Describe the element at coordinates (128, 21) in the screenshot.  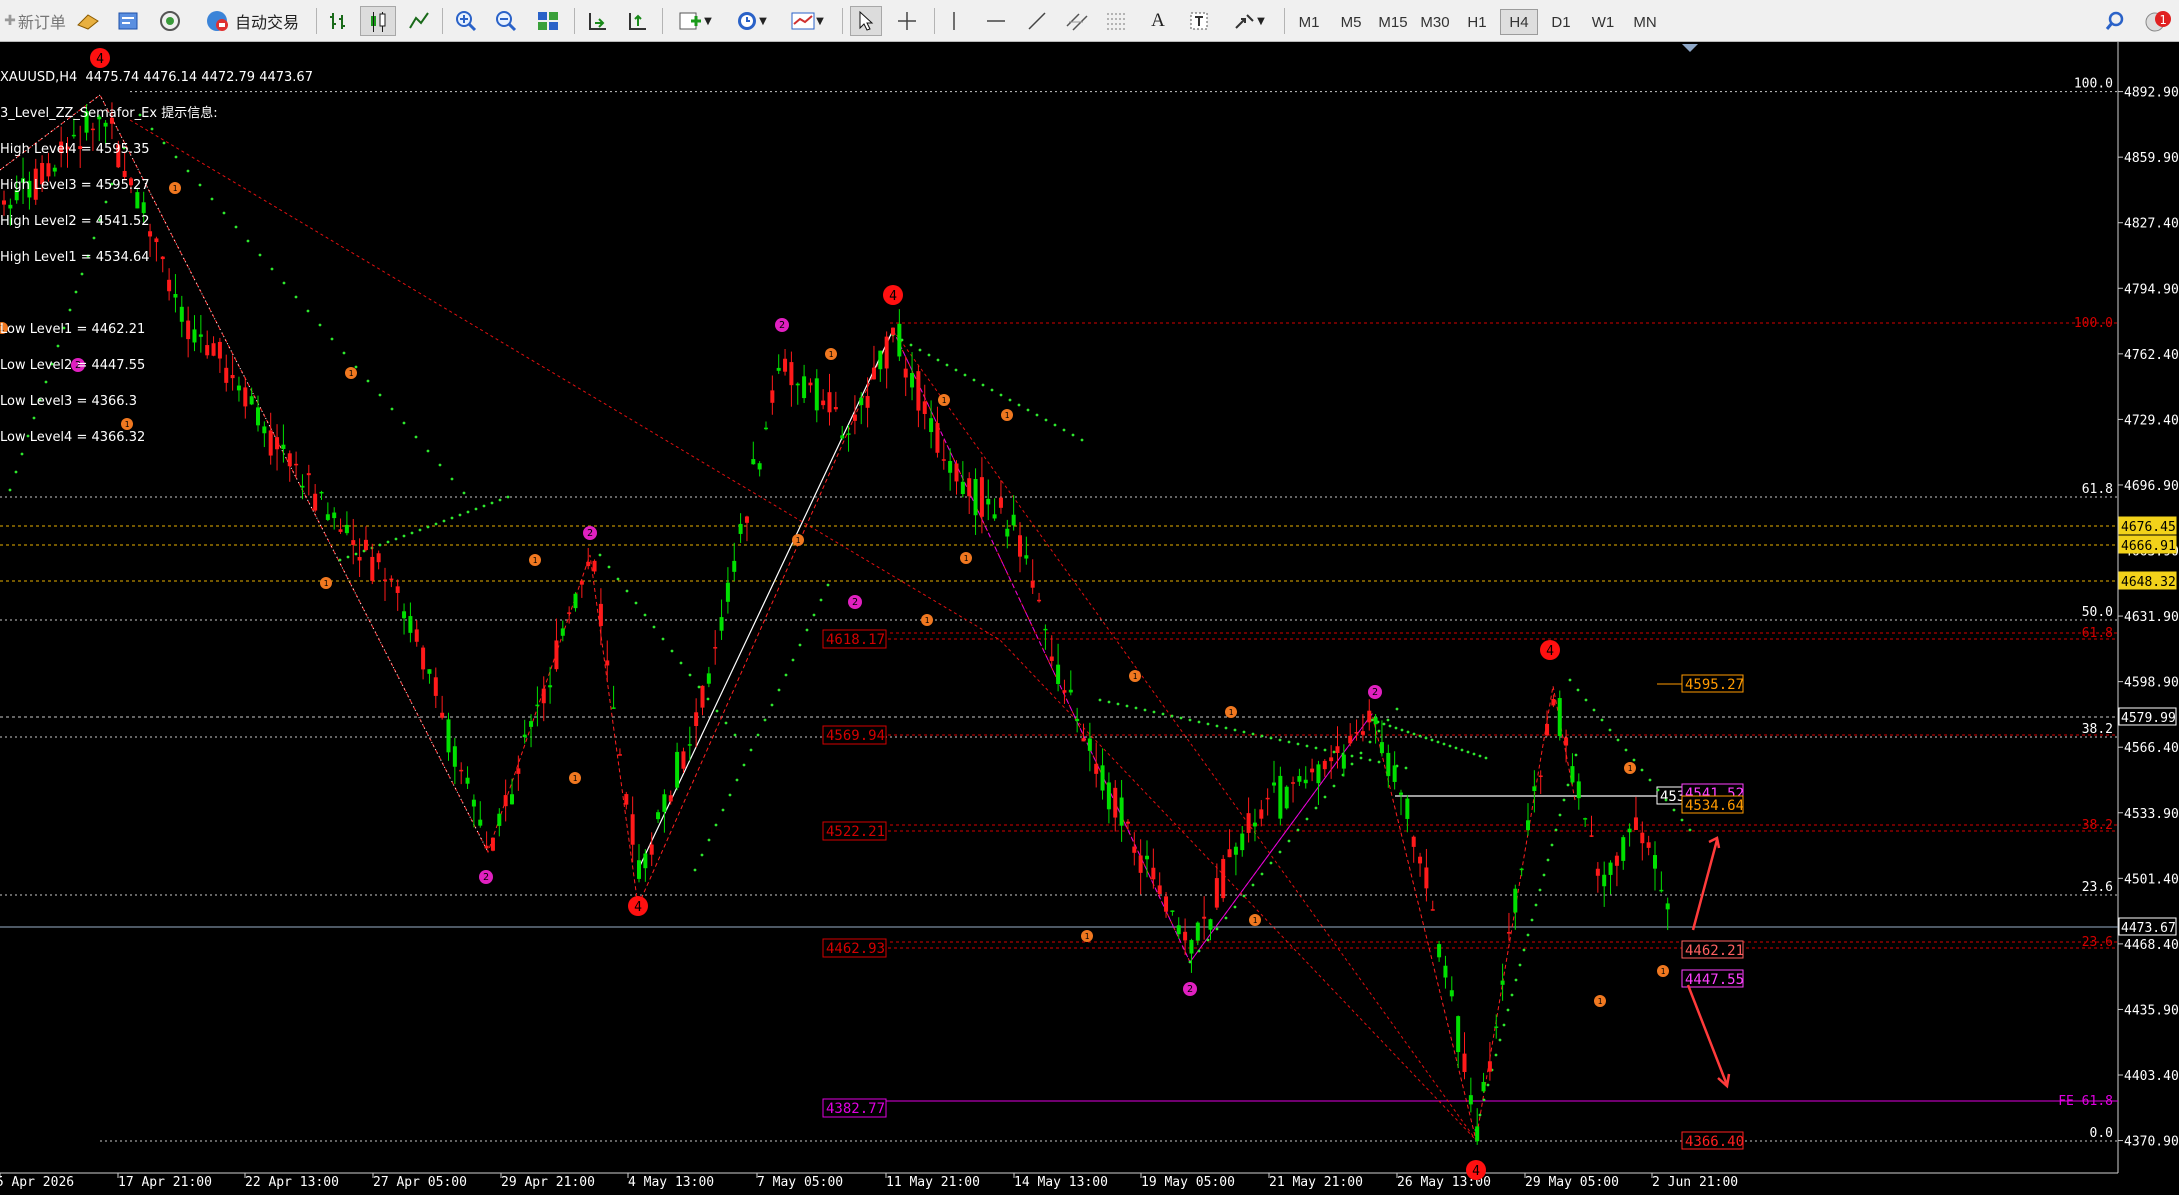
I see `navigator-icon` at that location.